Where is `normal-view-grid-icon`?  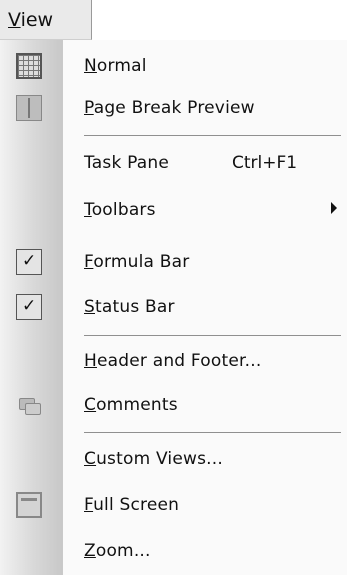
normal-view-grid-icon is located at coordinates (29, 66).